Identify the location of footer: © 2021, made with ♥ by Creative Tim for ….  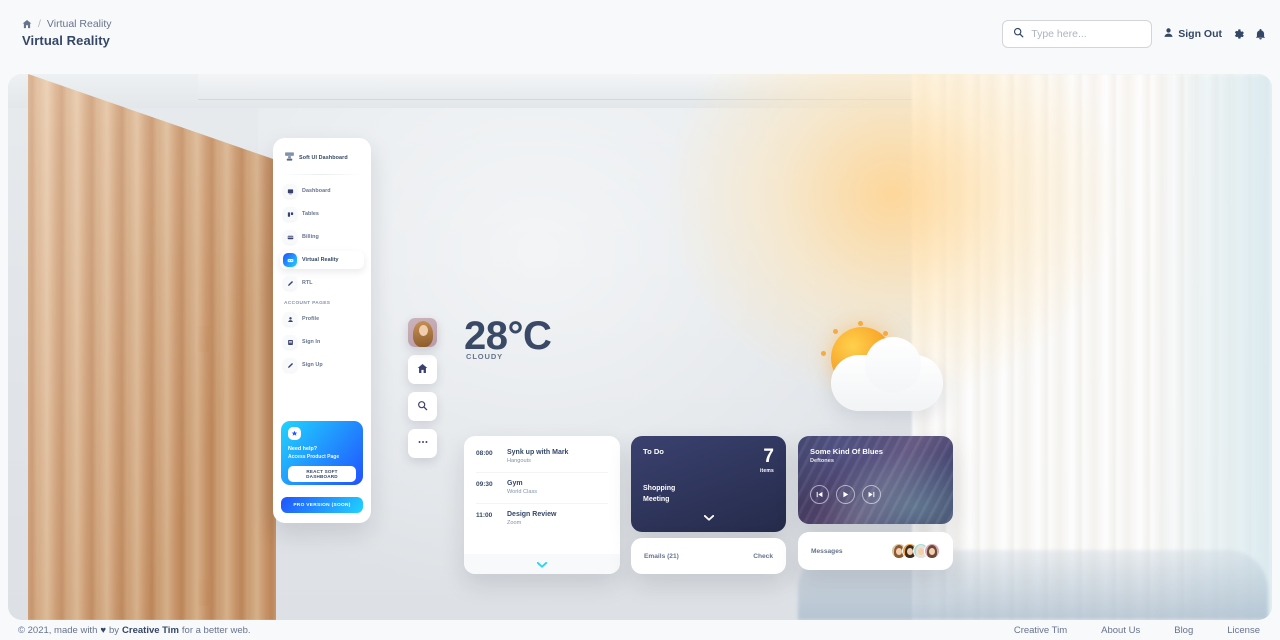
(640, 630).